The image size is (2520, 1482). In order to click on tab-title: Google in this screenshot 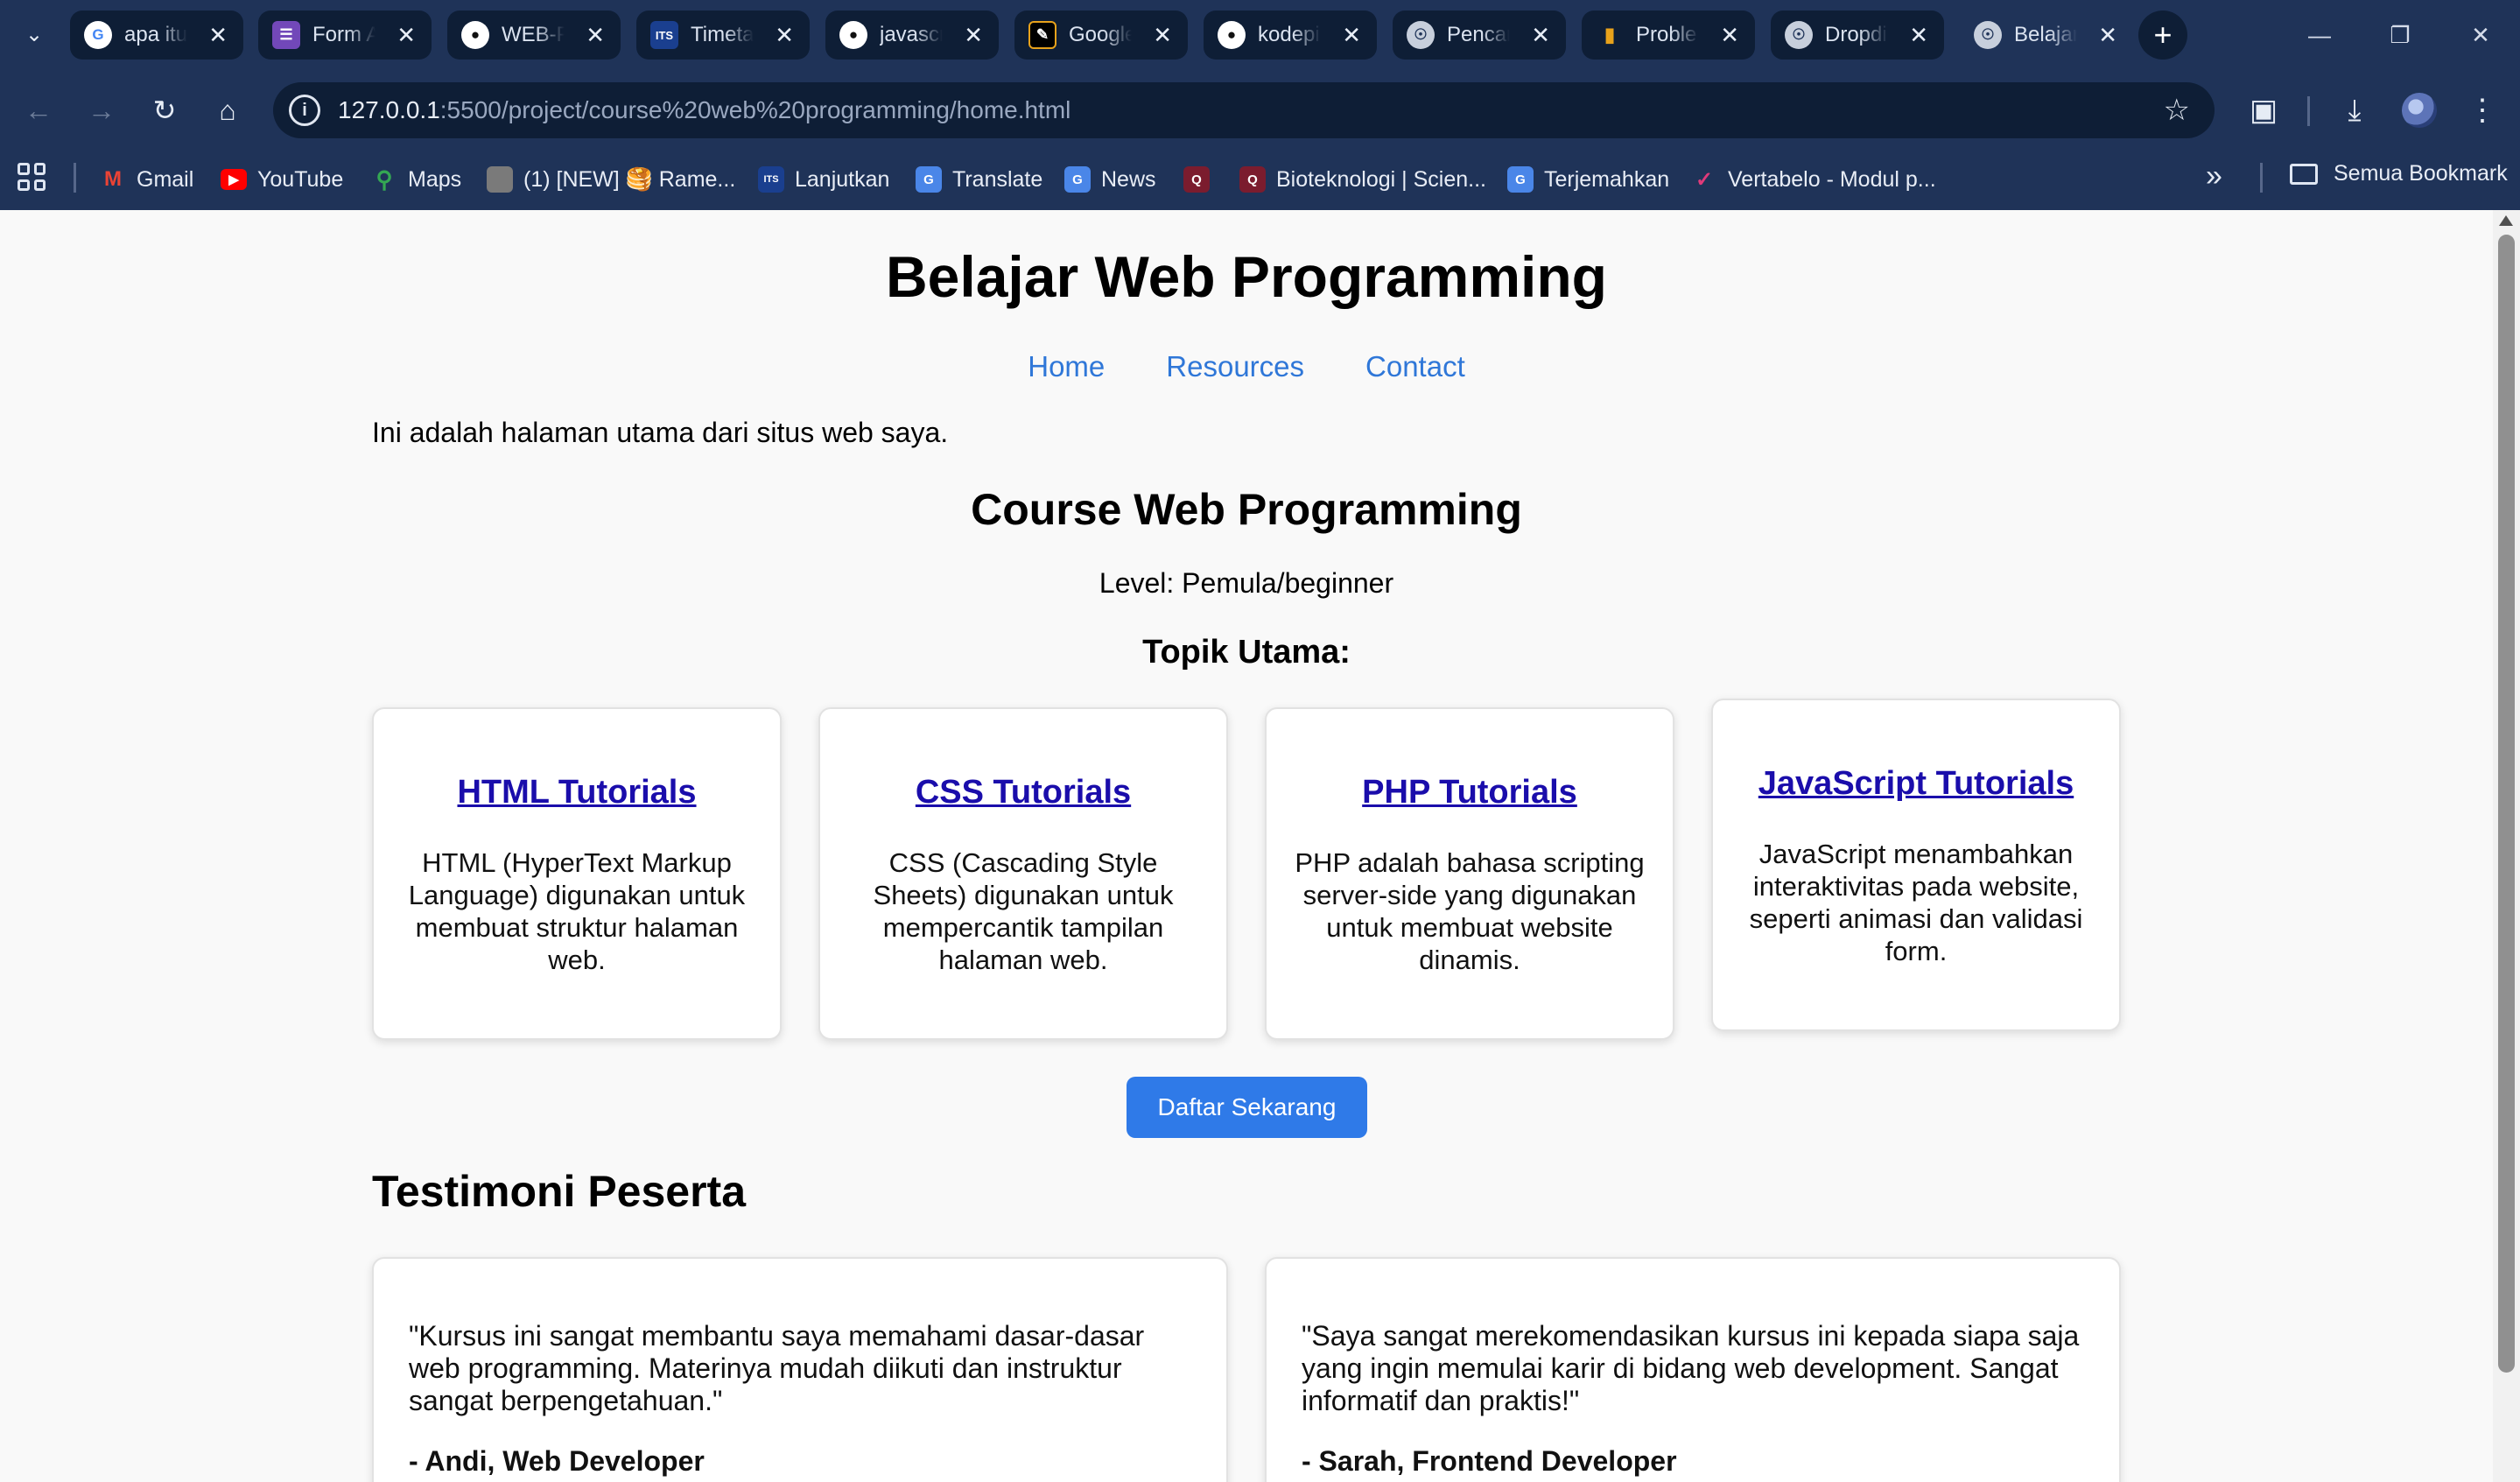, I will do `click(1100, 34)`.